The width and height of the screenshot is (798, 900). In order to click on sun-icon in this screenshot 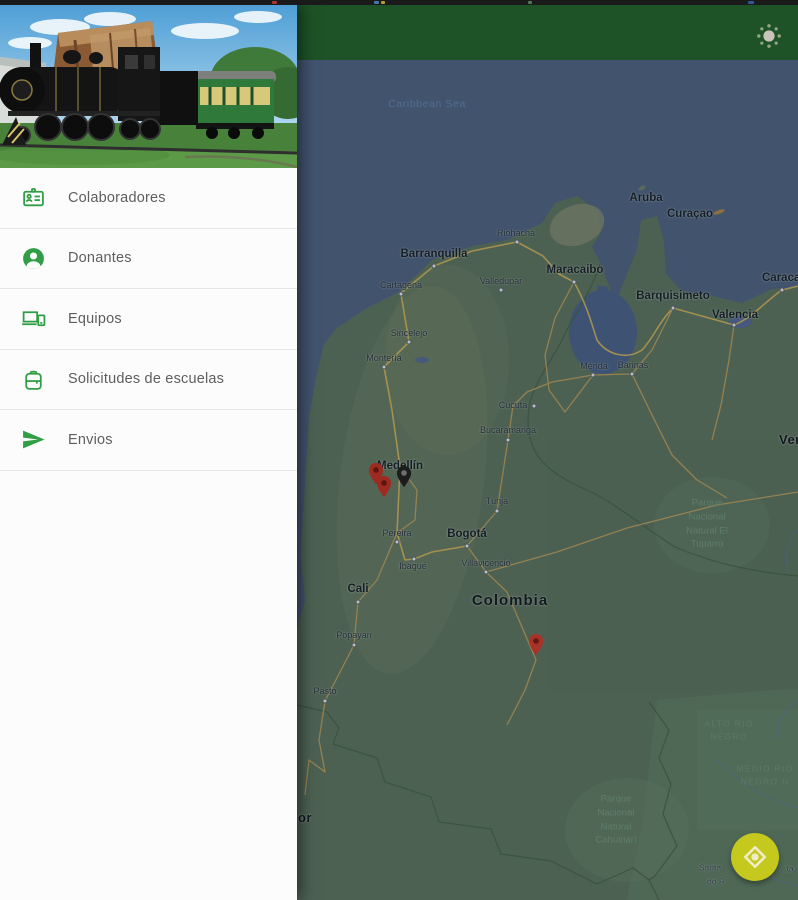, I will do `click(769, 36)`.